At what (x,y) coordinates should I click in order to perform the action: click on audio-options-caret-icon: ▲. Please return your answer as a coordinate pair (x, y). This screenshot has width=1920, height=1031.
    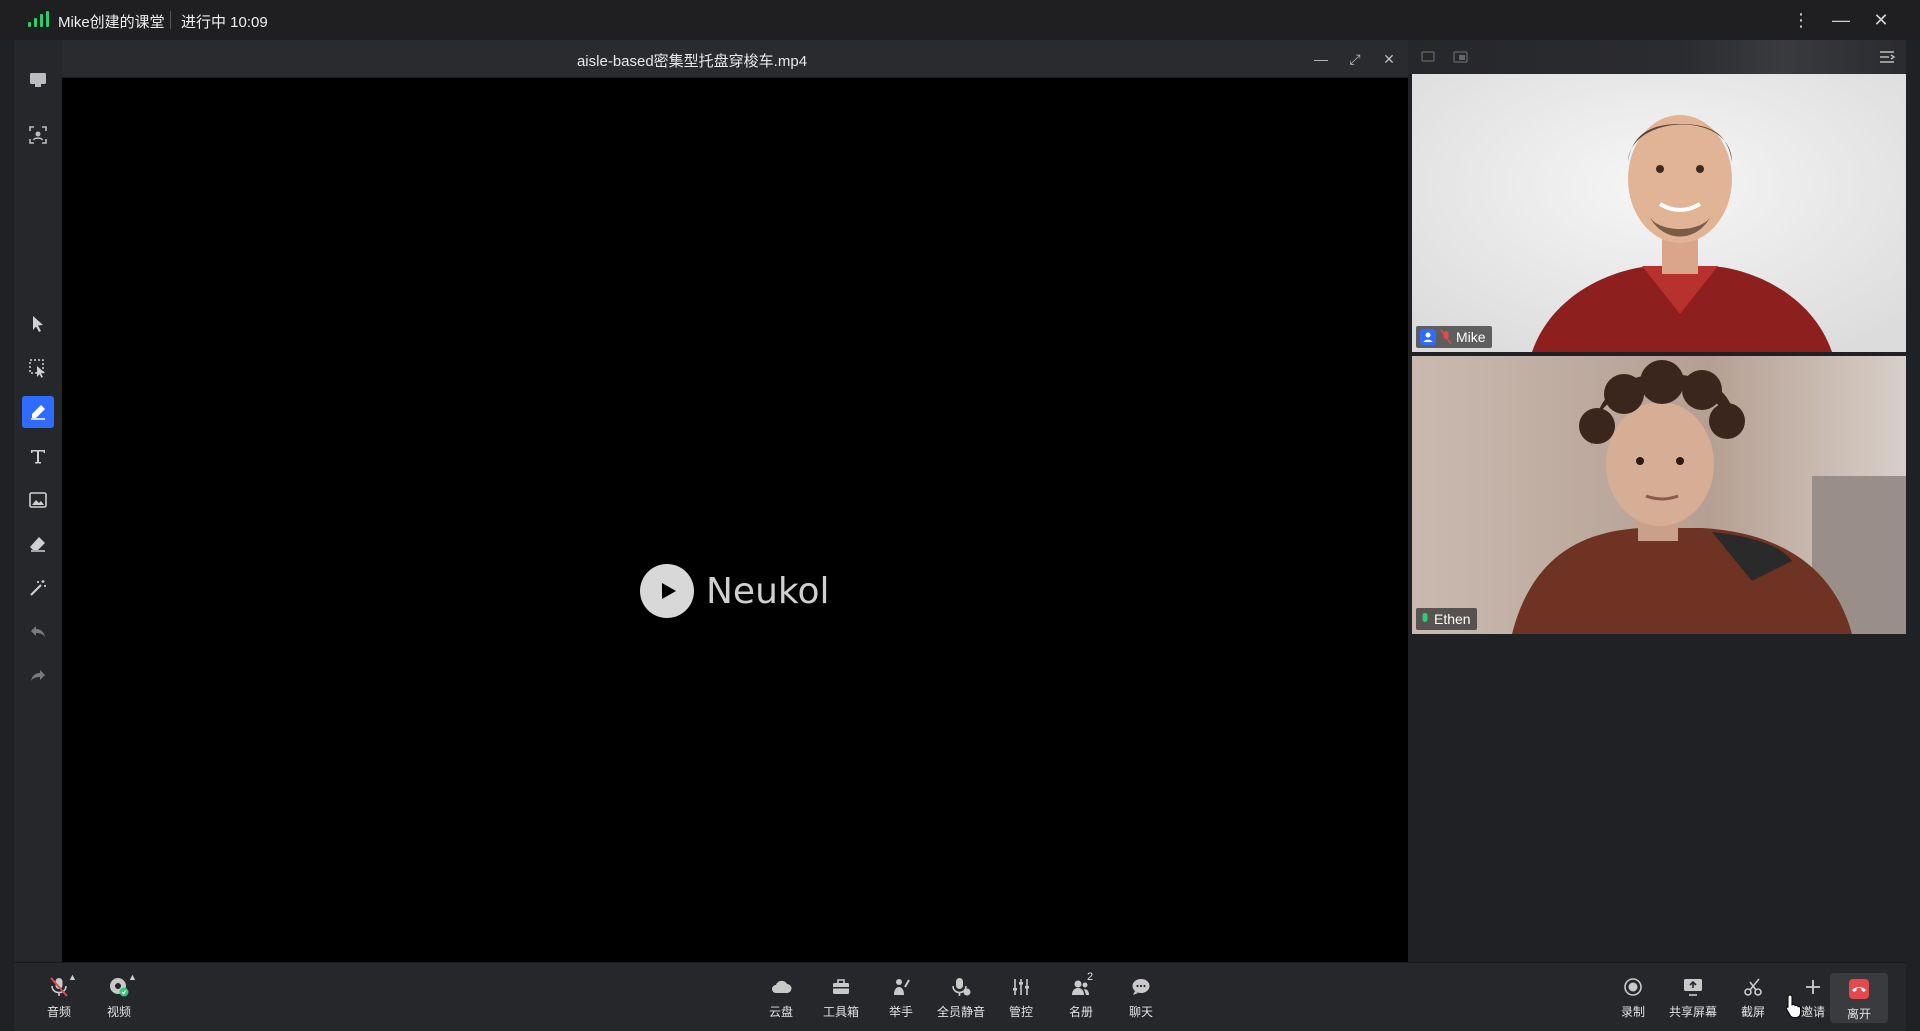
    Looking at the image, I should click on (72, 977).